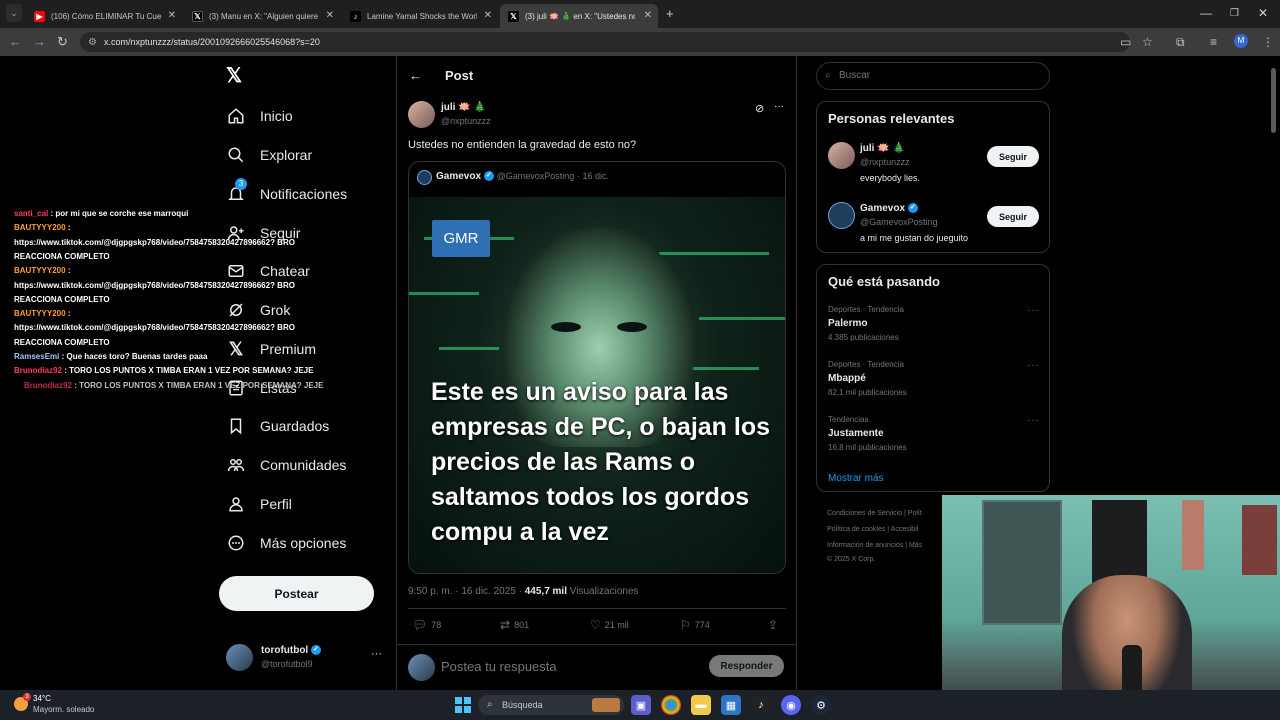 The image size is (1280, 720). What do you see at coordinates (759, 108) in the screenshot?
I see `grok-icon: ⊘` at bounding box center [759, 108].